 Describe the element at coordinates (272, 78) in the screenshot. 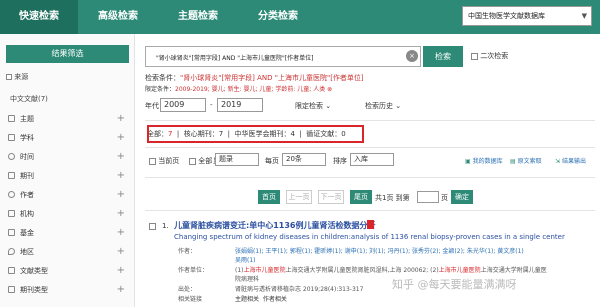

I see `condition-text: "肾小球肾炎"[常用字段] AND "上海市儿童医院"[作者单位]` at that location.